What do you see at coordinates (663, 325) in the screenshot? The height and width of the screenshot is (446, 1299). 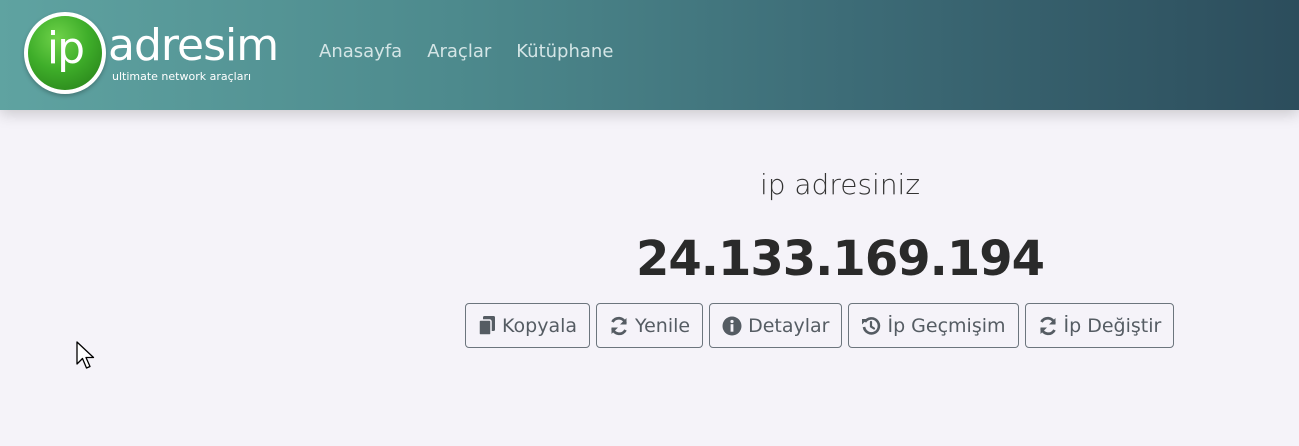 I see `refresh-button-label: Yenile` at bounding box center [663, 325].